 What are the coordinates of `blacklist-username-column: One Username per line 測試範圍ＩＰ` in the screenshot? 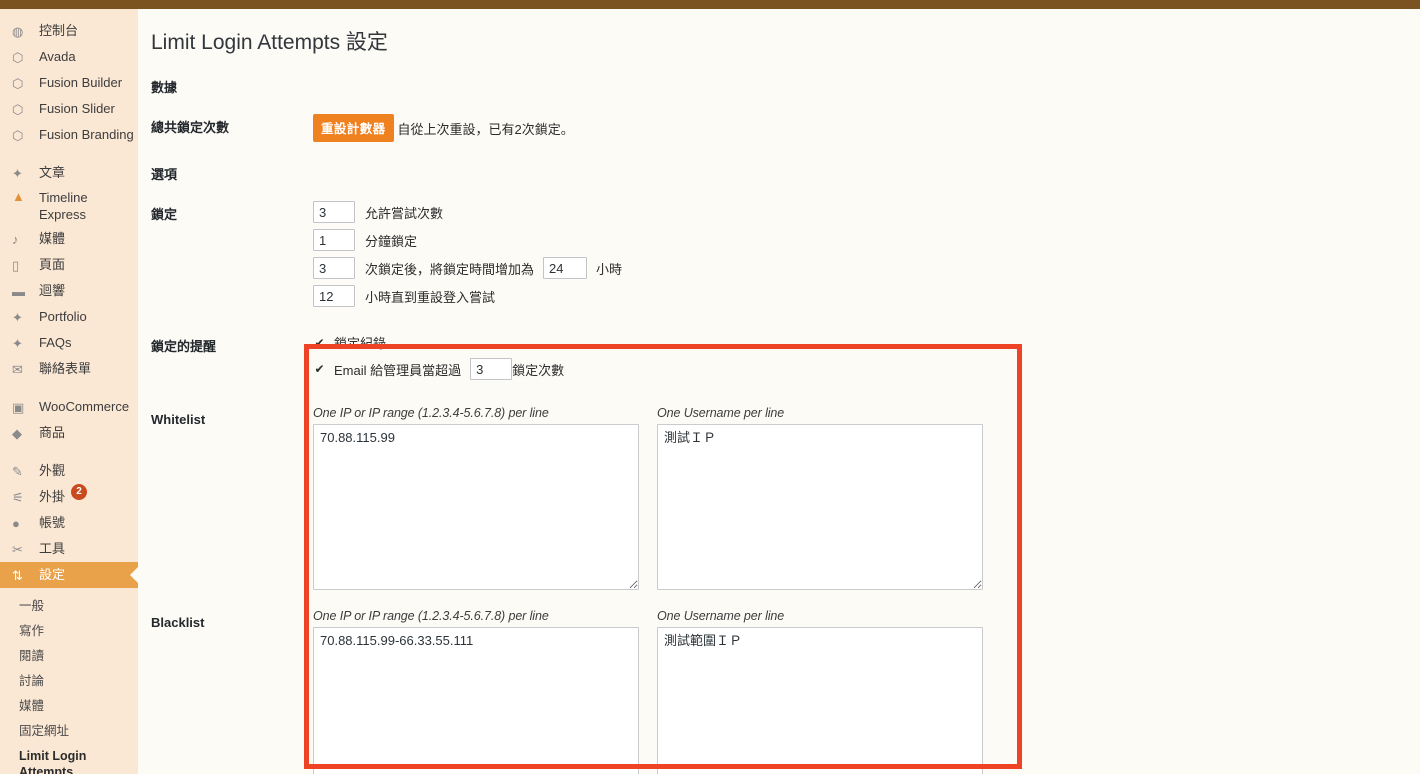 It's located at (820, 691).